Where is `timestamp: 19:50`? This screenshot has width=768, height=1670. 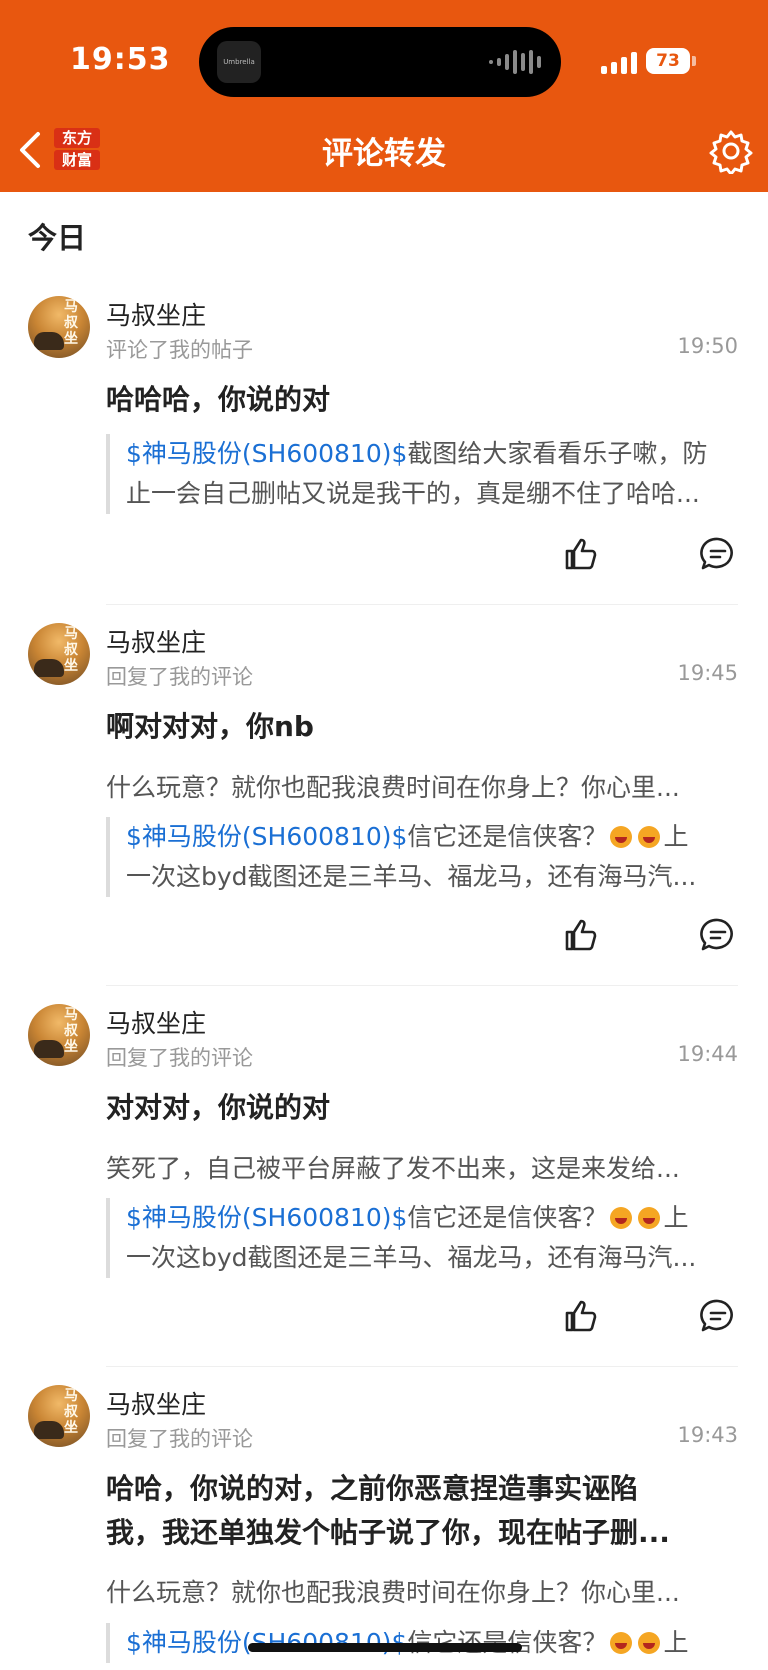 timestamp: 19:50 is located at coordinates (707, 346).